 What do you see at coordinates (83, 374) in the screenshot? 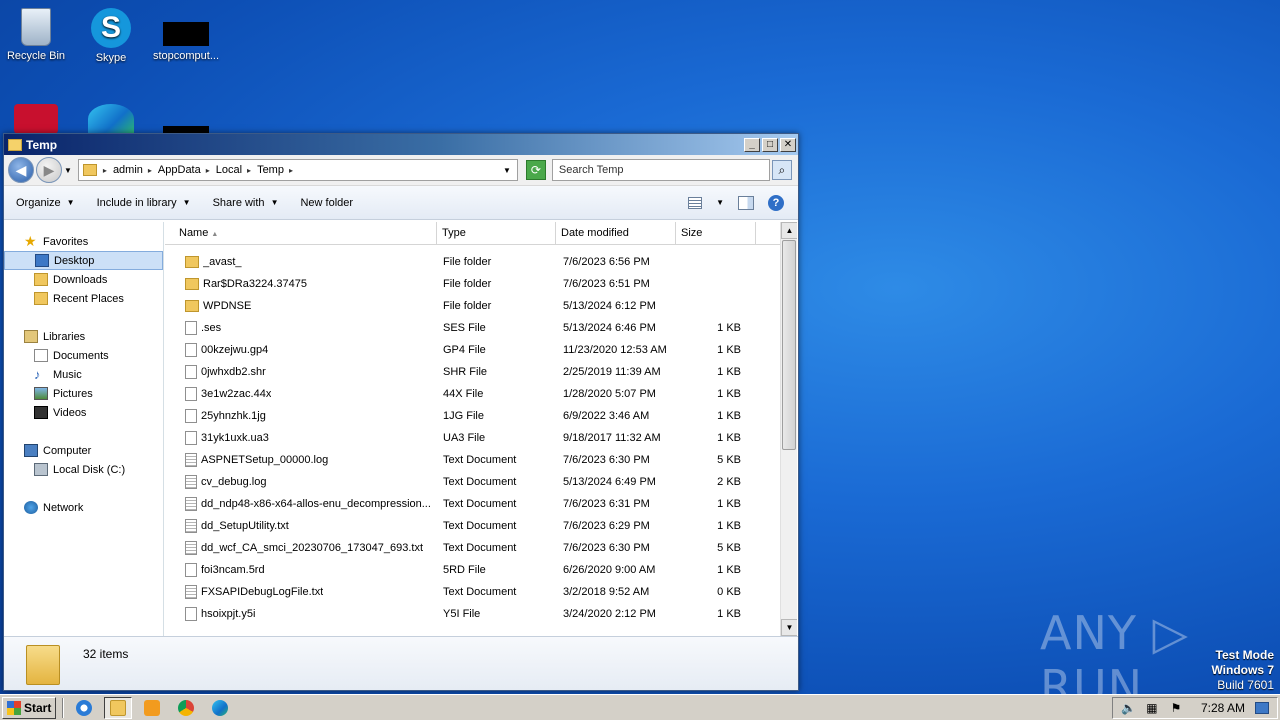
I see `nav-music: ♪ Music` at bounding box center [83, 374].